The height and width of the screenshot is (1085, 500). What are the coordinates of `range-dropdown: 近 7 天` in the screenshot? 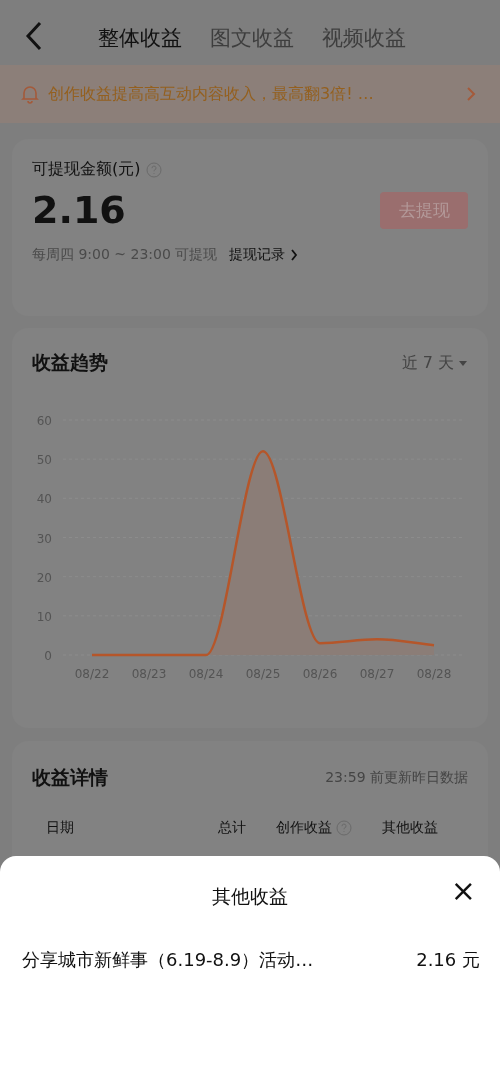 It's located at (434, 363).